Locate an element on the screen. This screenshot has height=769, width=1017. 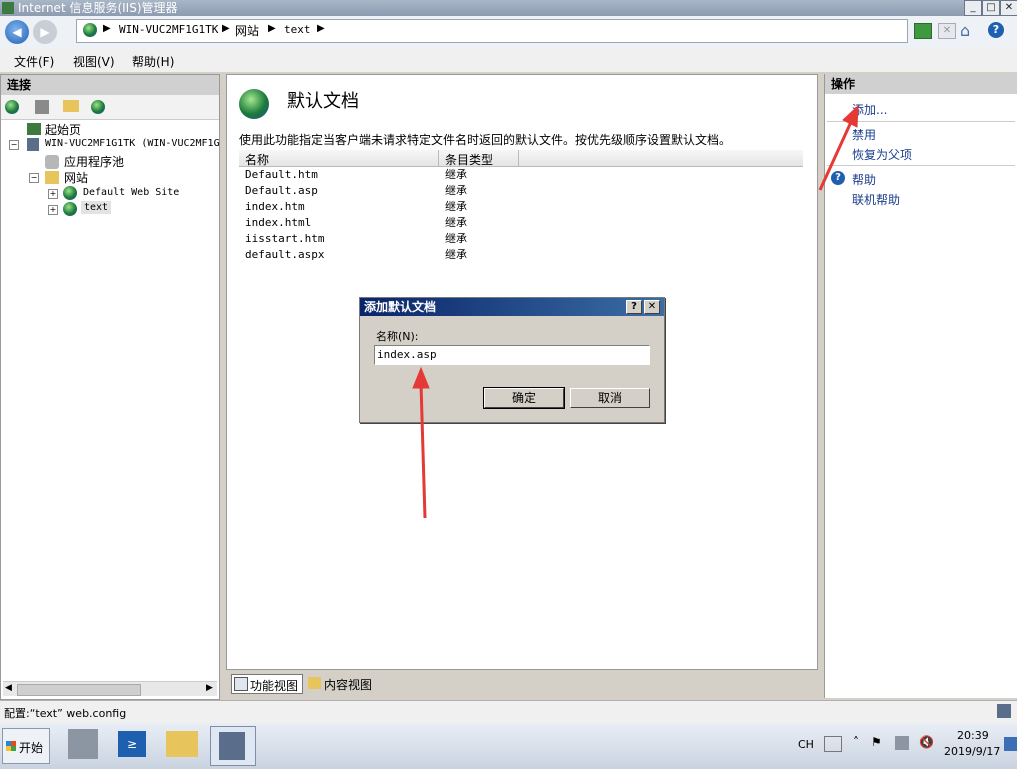
flag-icon: ⚑ is located at coordinates (876, 742).